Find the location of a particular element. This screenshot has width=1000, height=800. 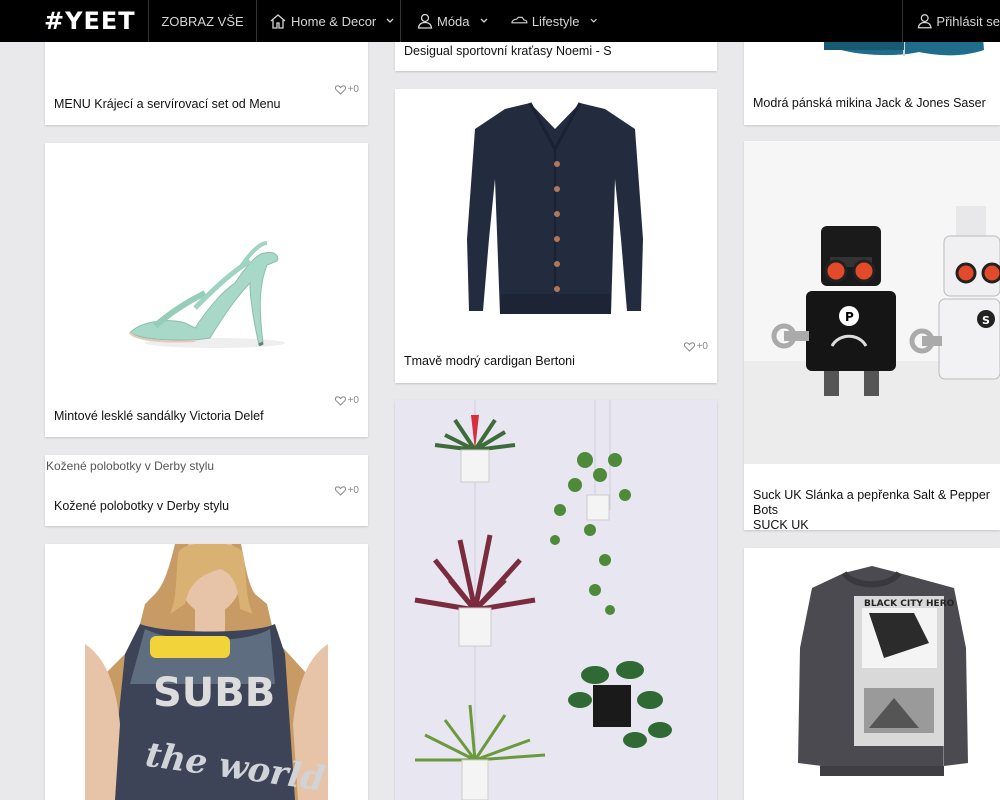

dress-image: SUBB the world is located at coordinates (206, 672).